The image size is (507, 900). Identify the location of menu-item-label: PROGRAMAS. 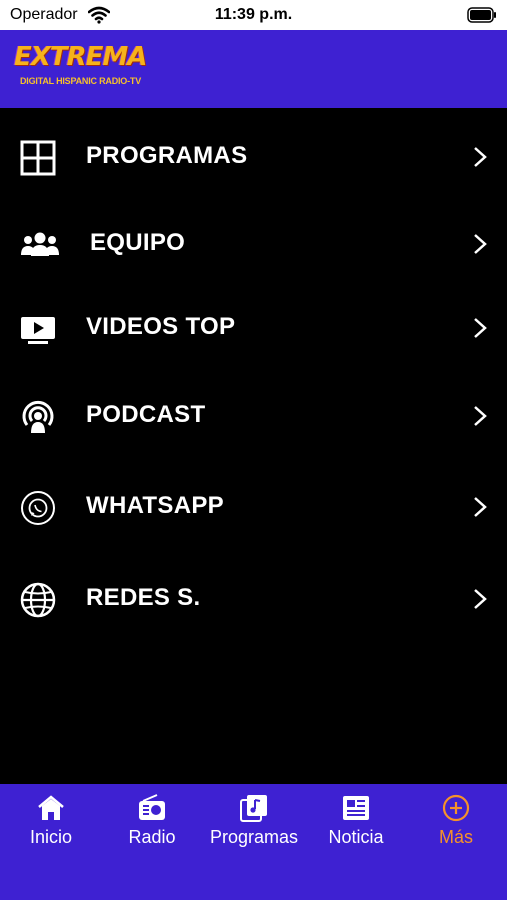
(167, 155).